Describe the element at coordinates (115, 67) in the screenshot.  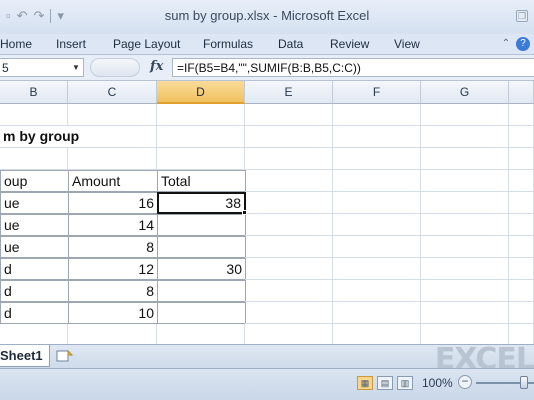
I see `formula-bar-resize-handle` at that location.